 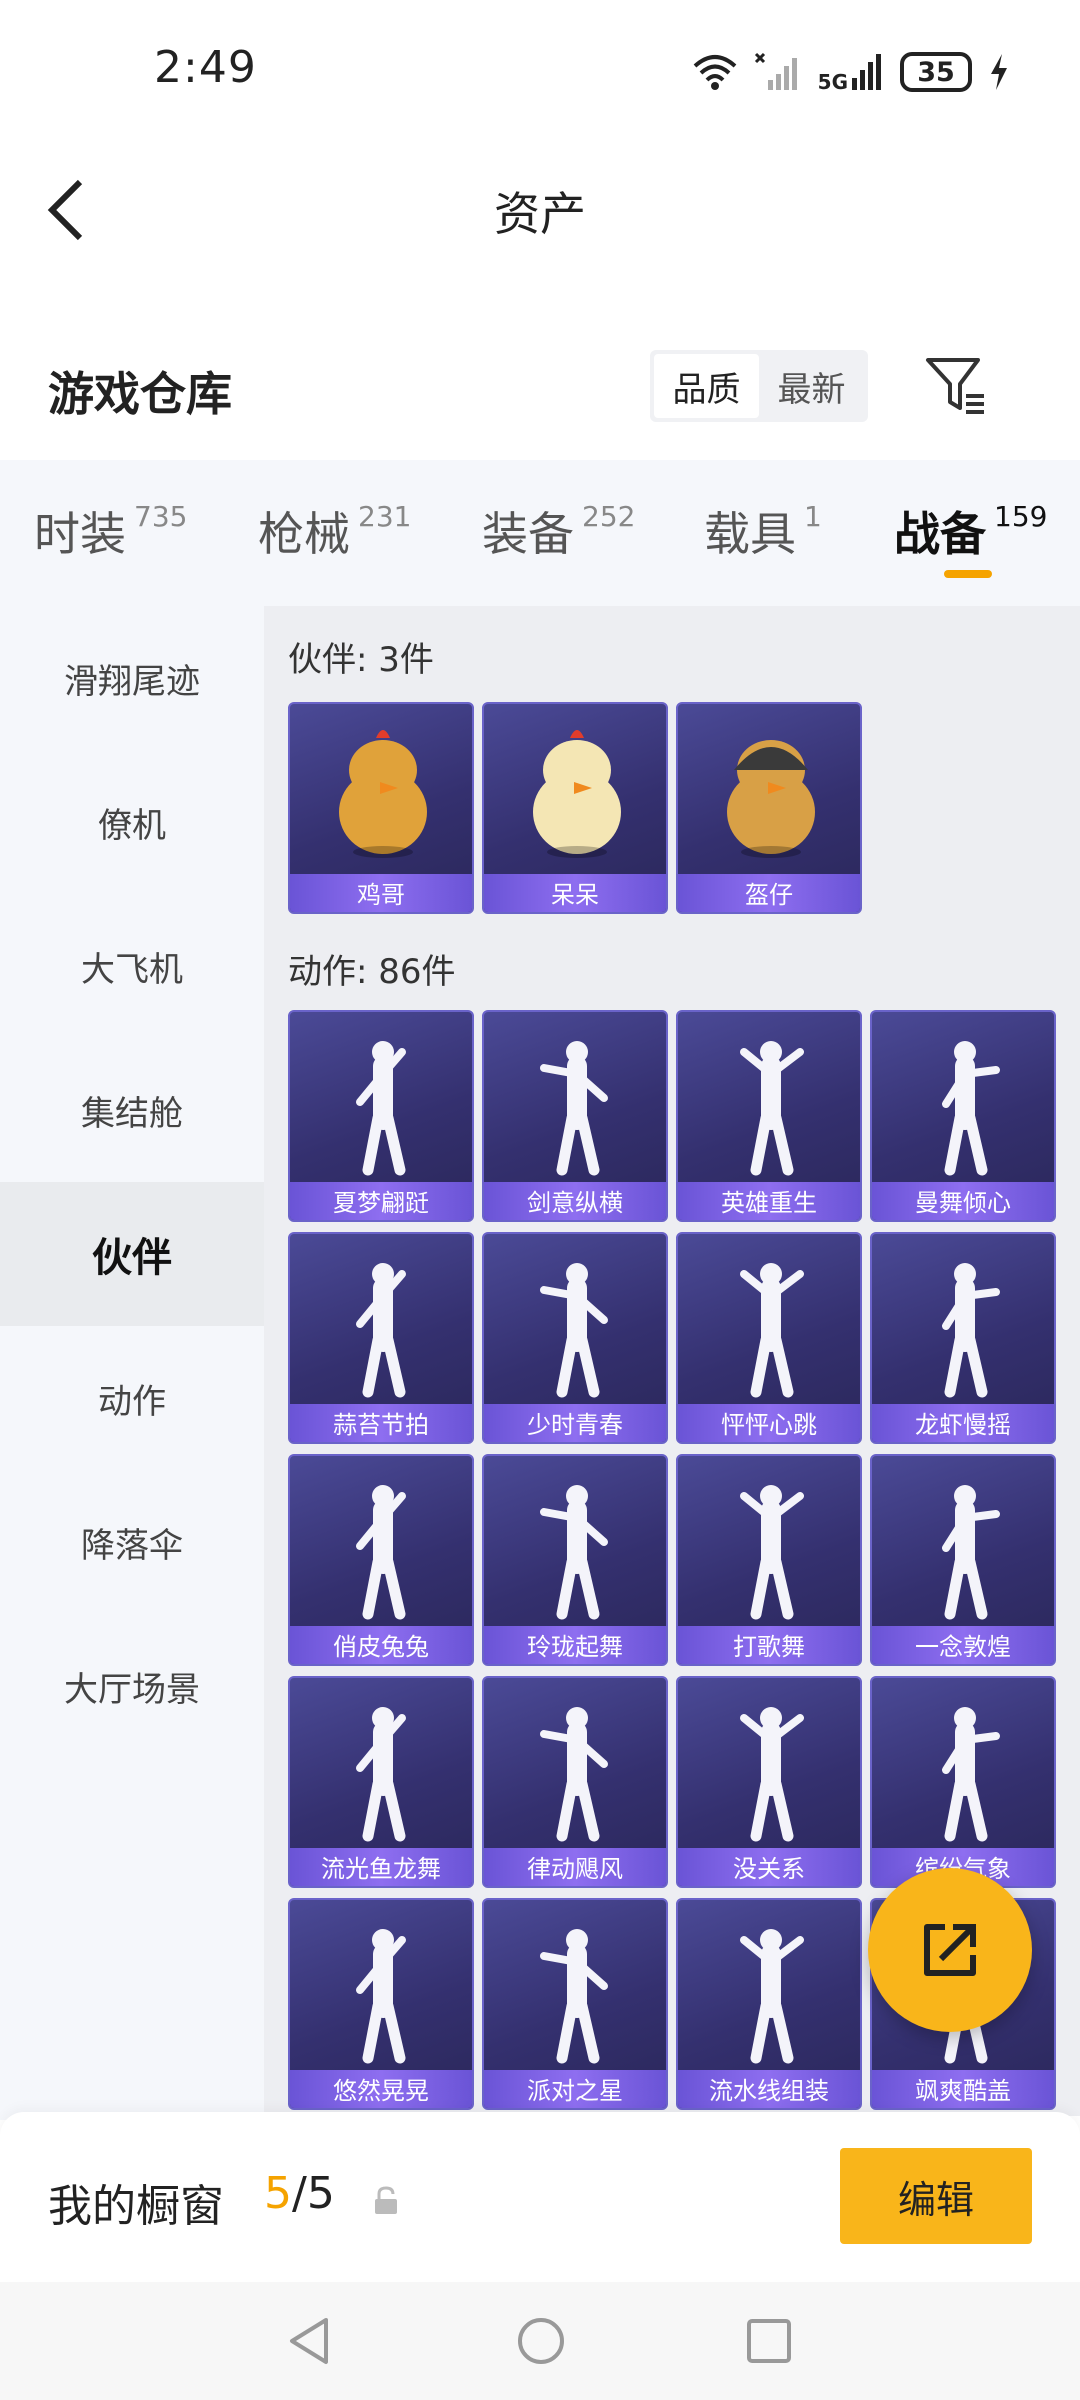 I want to click on emote-card: 英雄重生, so click(x=769, y=1116).